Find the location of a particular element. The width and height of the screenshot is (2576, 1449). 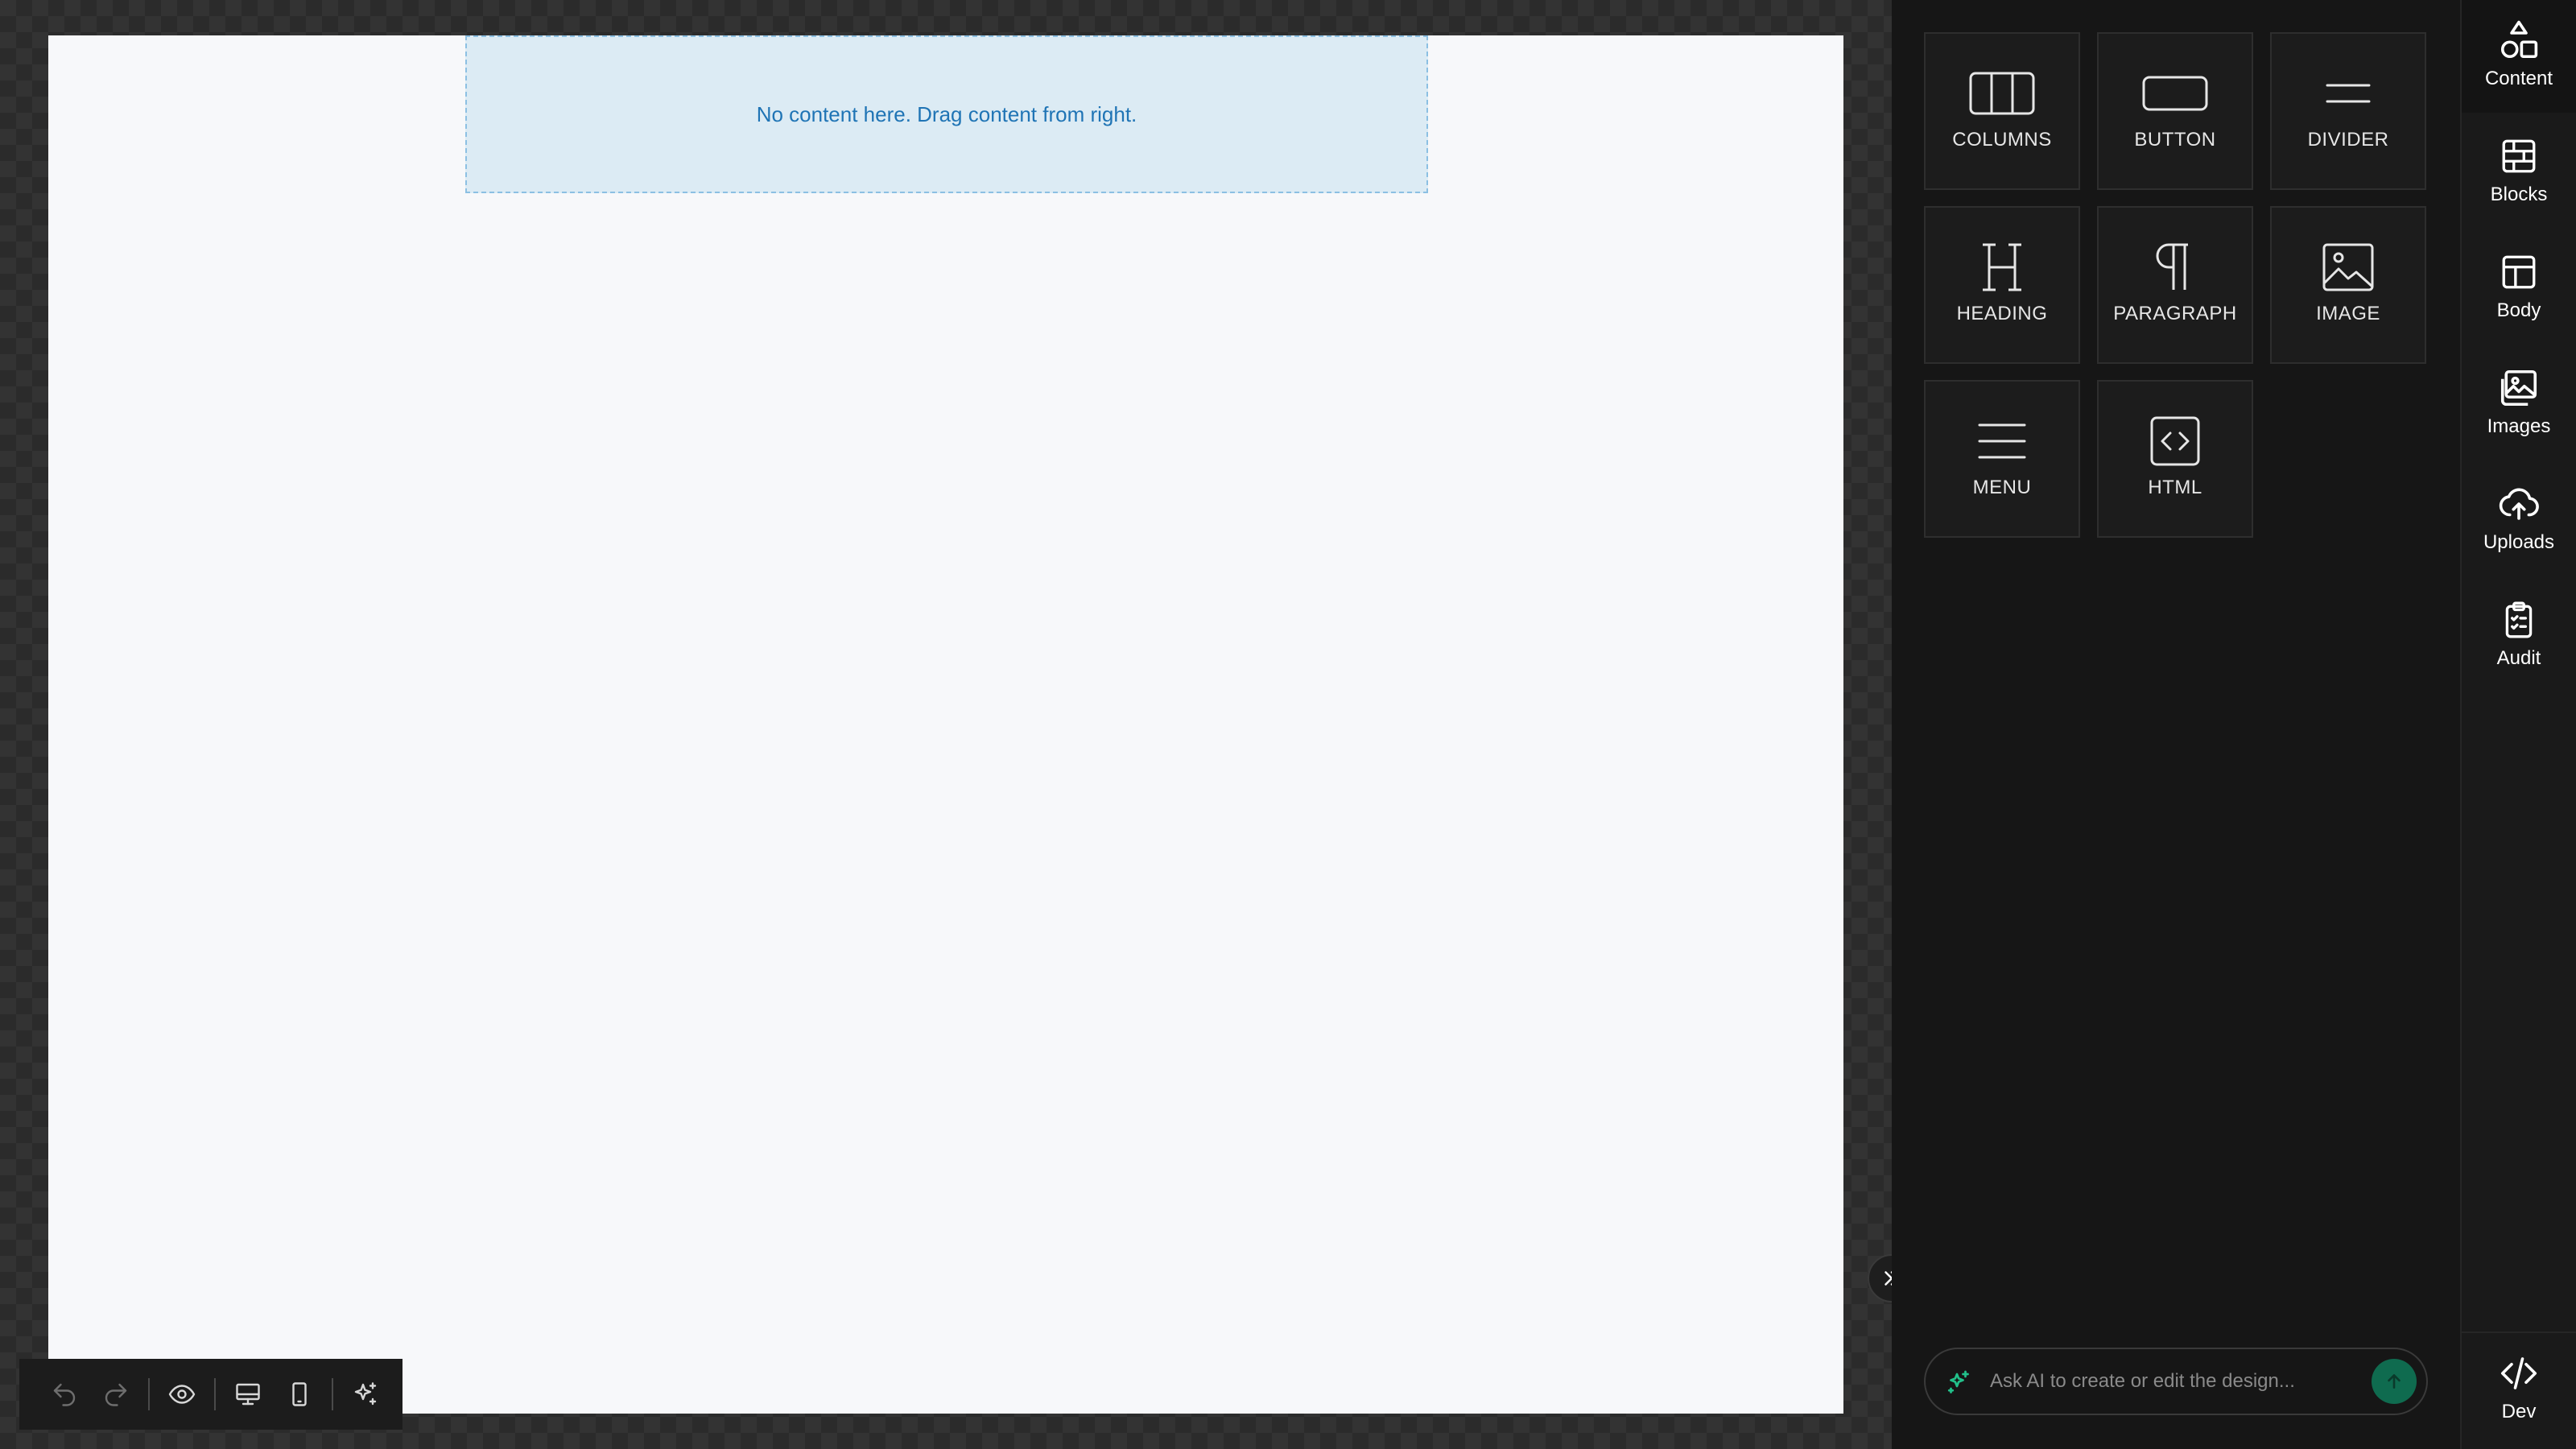

blocks-icon is located at coordinates (2518, 156).